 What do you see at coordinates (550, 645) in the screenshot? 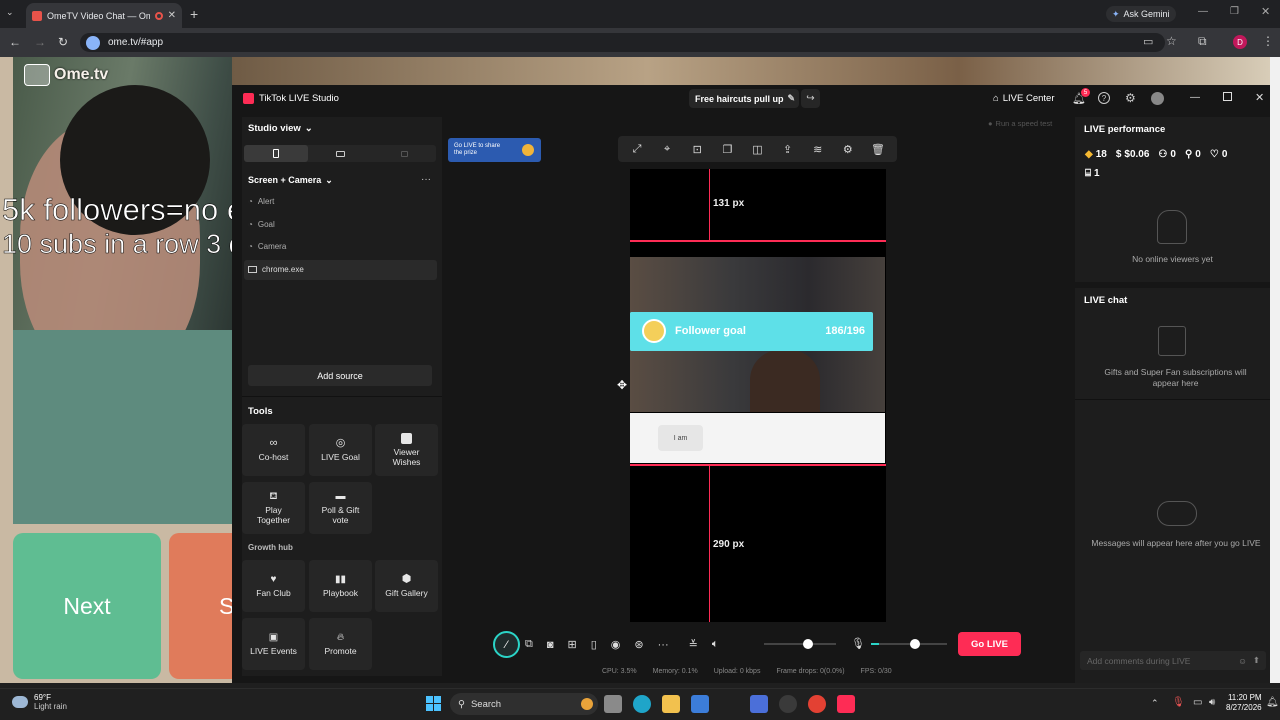
I see `camera-icon: ◙` at bounding box center [550, 645].